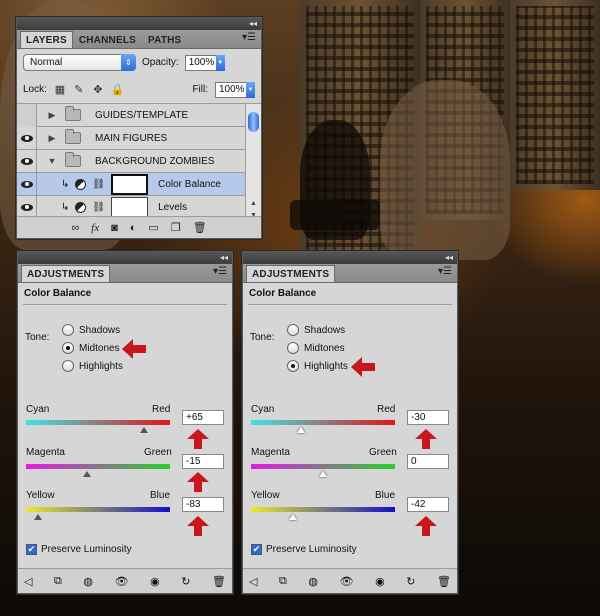 The height and width of the screenshot is (616, 600). I want to click on value-field: -30, so click(428, 417).